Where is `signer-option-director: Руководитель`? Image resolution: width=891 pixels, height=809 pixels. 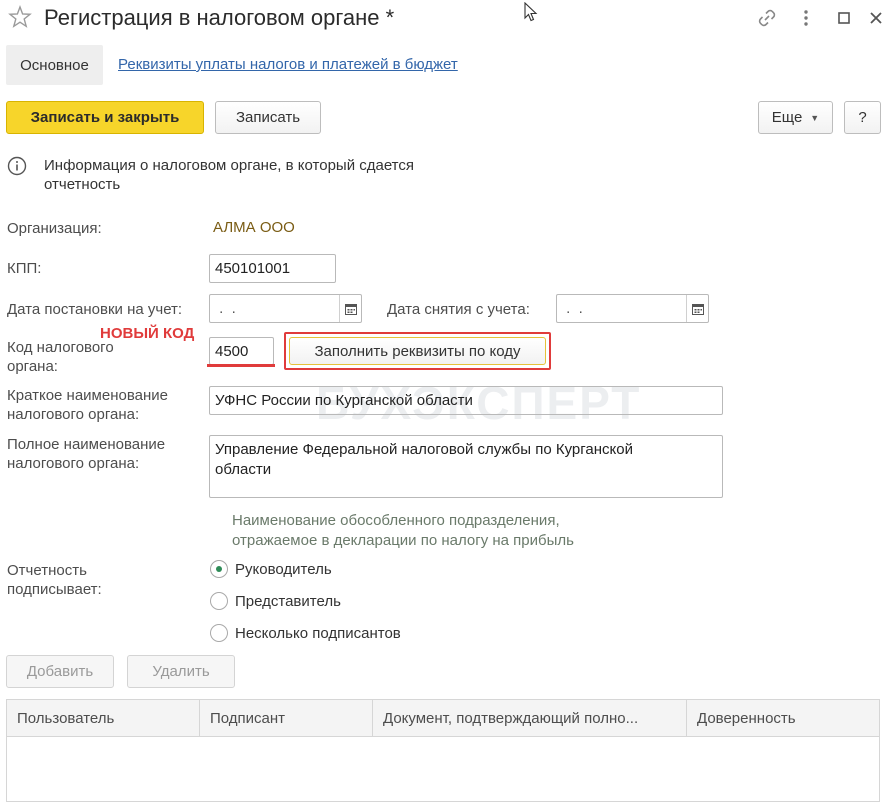 signer-option-director: Руководитель is located at coordinates (271, 569).